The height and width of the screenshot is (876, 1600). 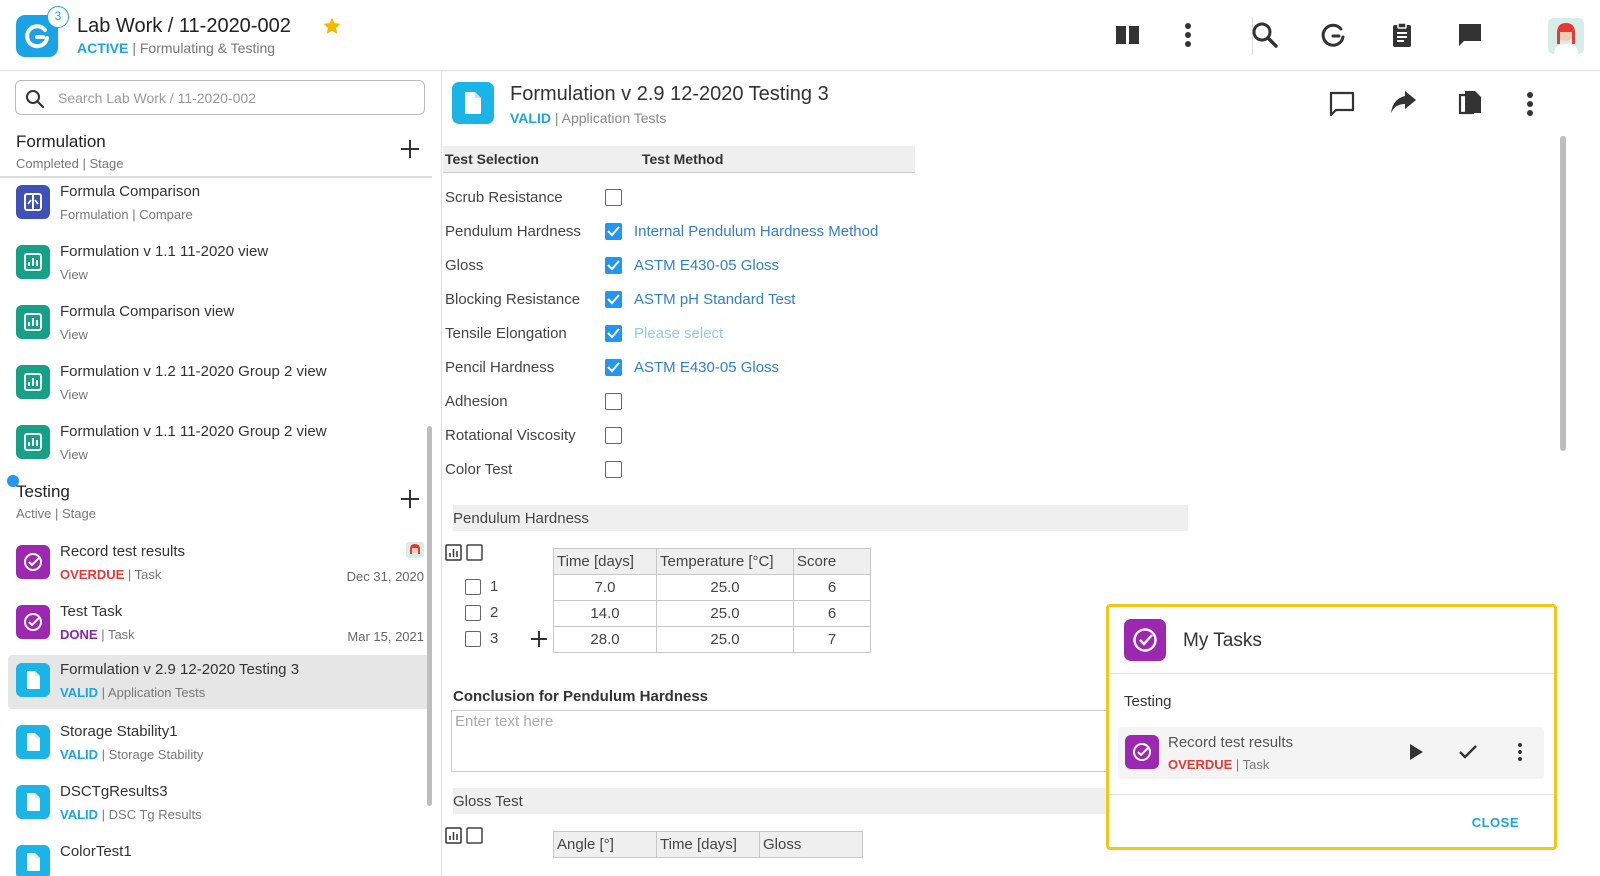 I want to click on test-name: Tensile Elongation, so click(x=506, y=333).